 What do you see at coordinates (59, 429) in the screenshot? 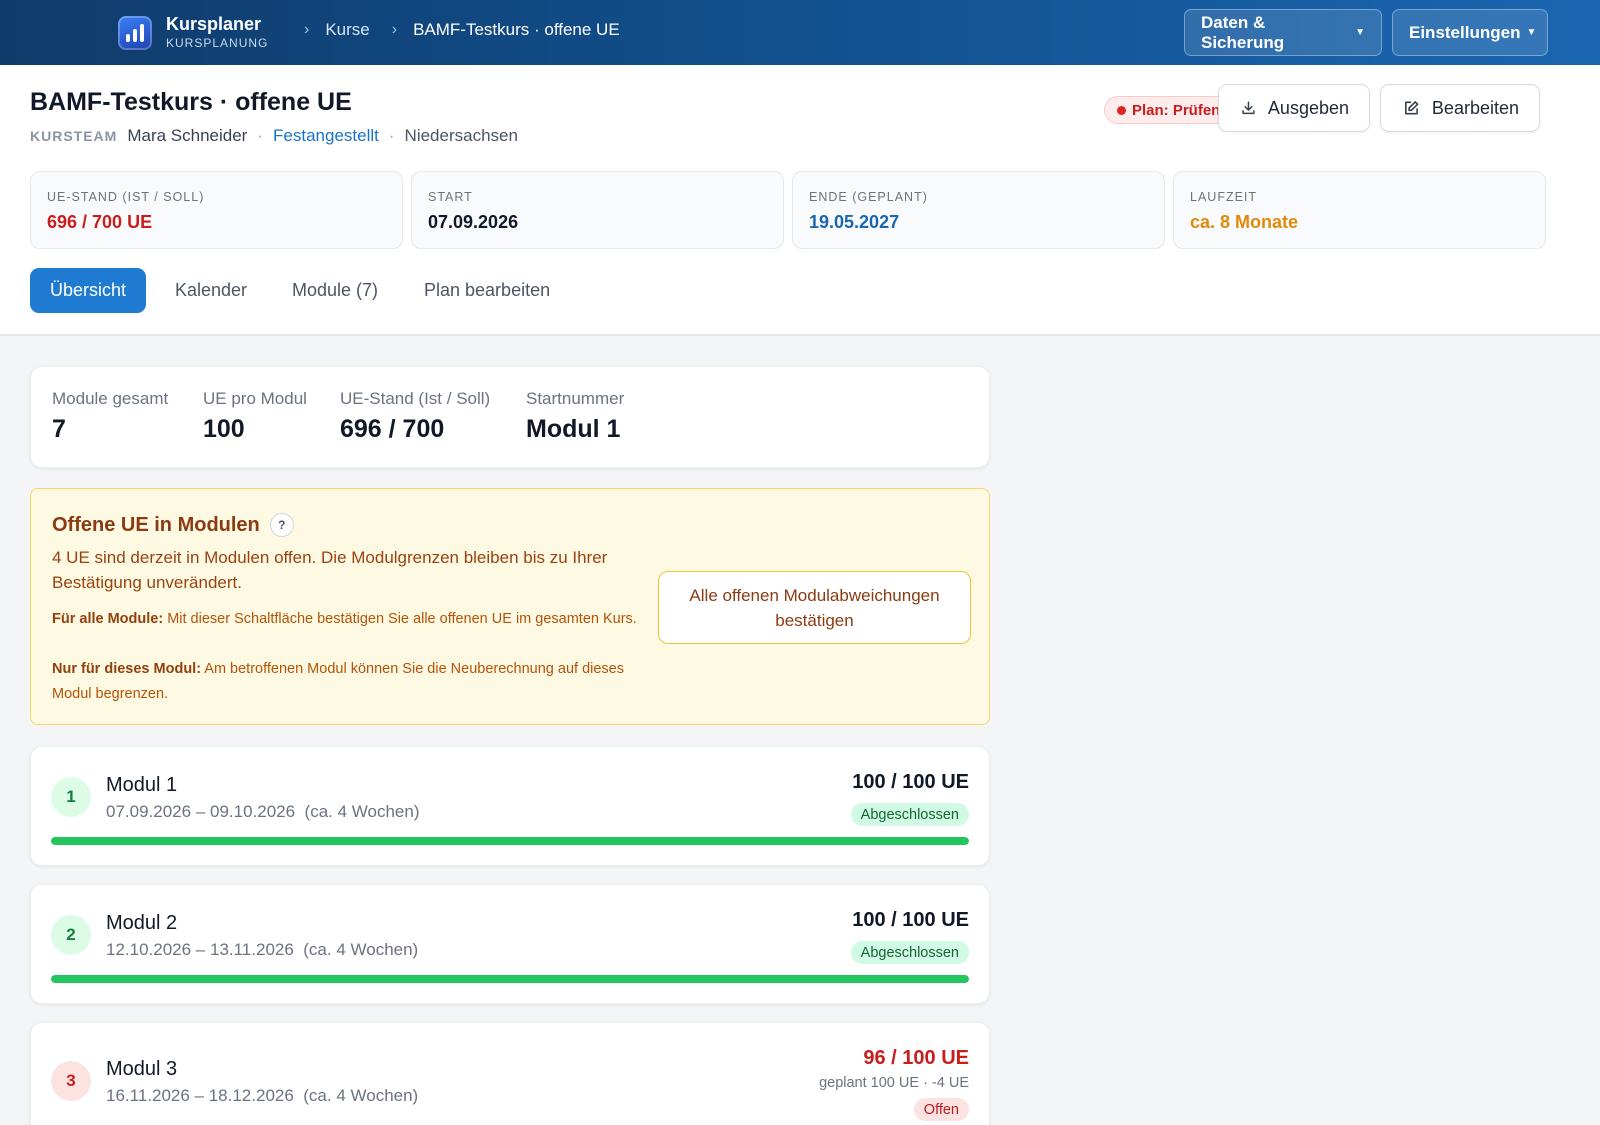
I see `summary-value: 7` at bounding box center [59, 429].